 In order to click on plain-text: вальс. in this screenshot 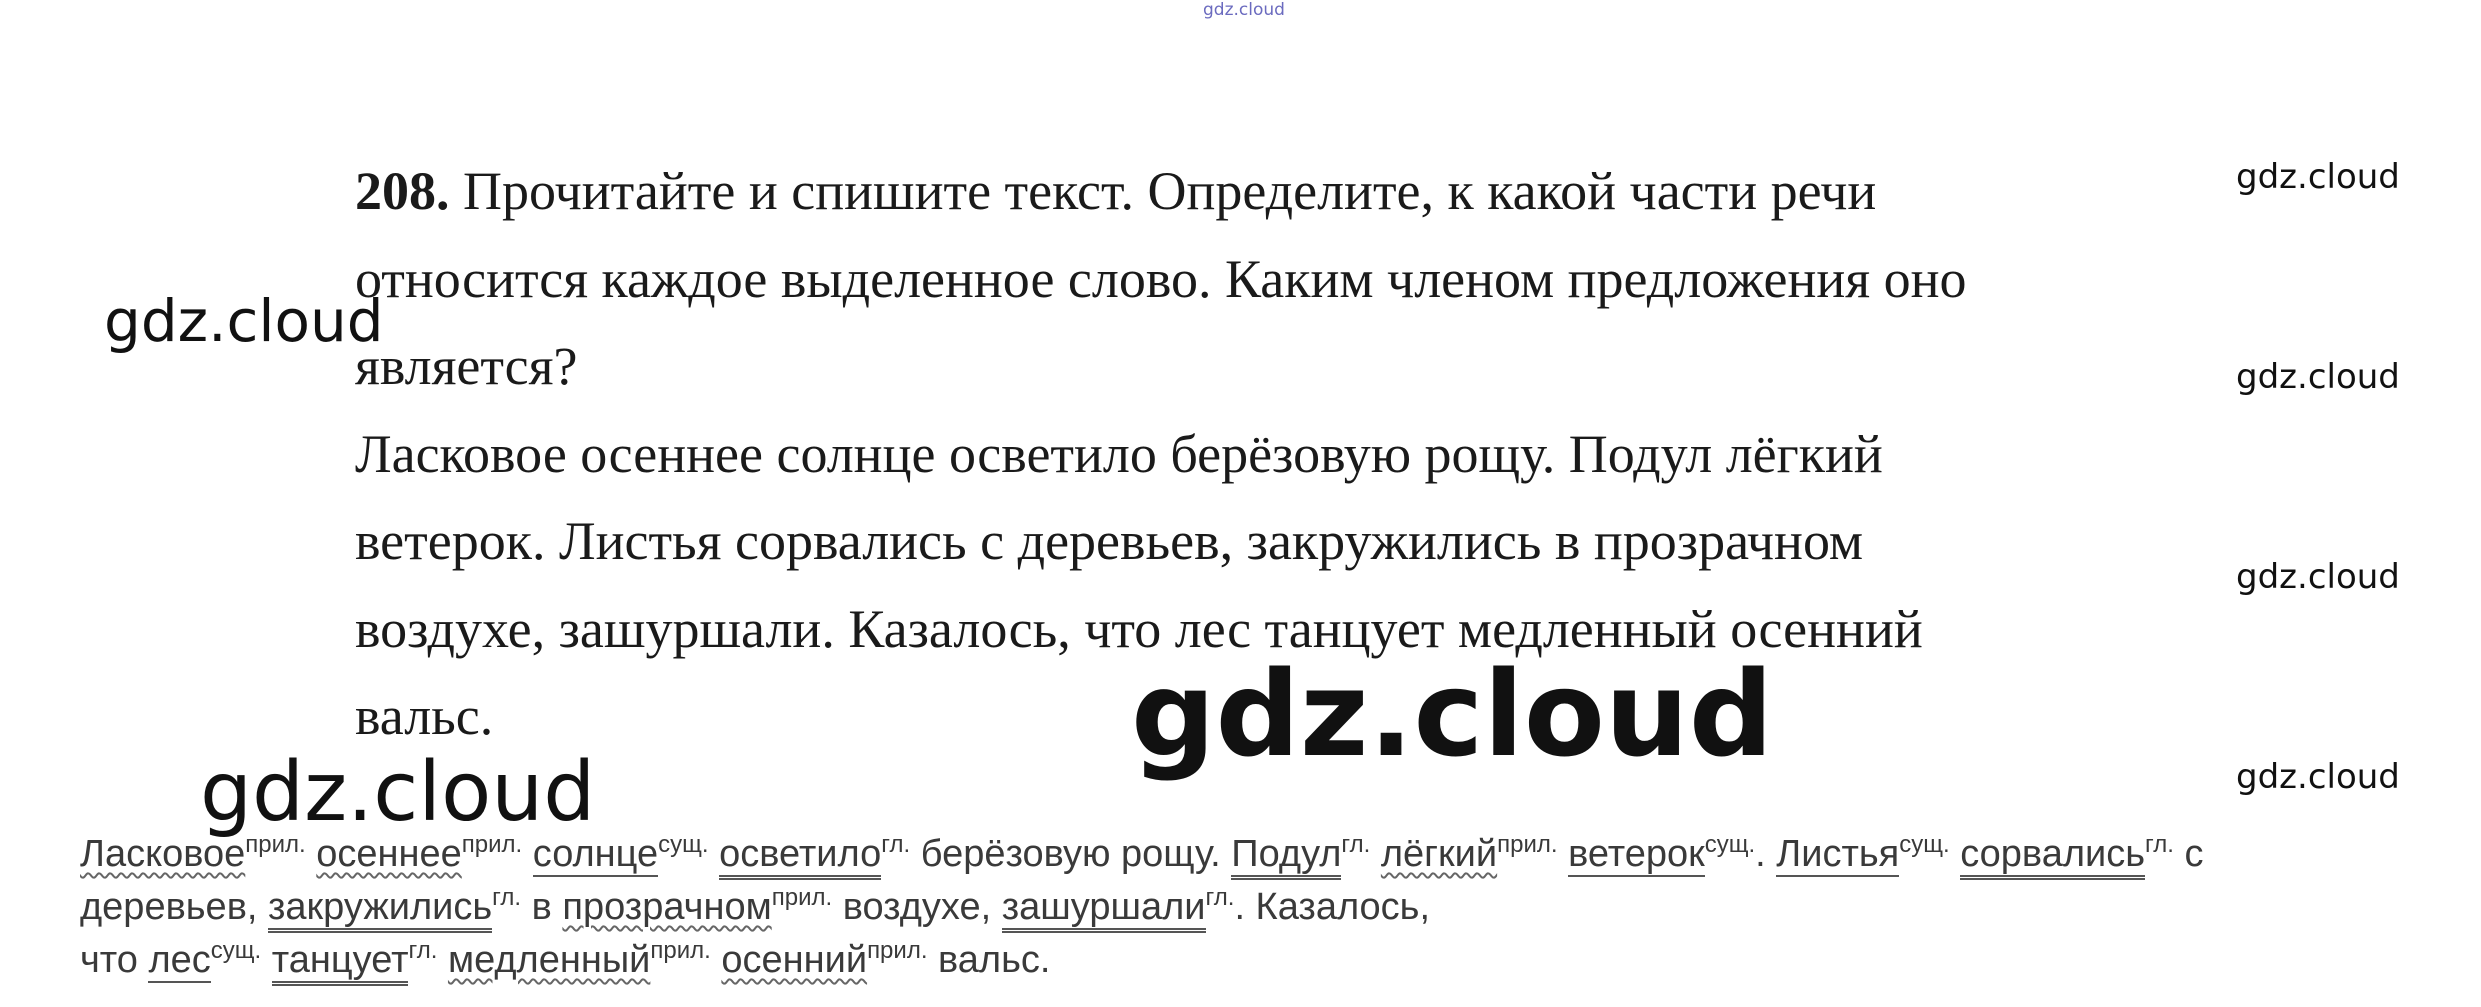, I will do `click(989, 960)`.